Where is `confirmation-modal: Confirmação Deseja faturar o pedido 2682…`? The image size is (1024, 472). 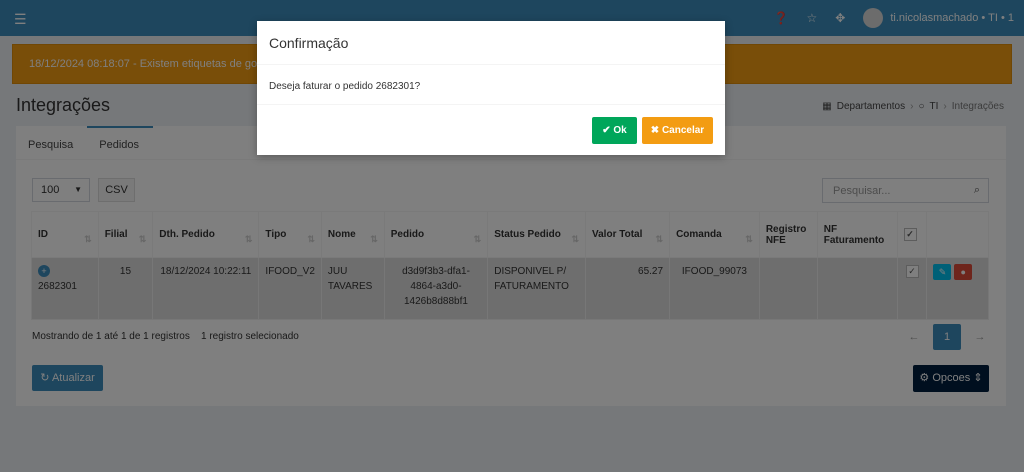
confirmation-modal: Confirmação Deseja faturar o pedido 2682… is located at coordinates (491, 88).